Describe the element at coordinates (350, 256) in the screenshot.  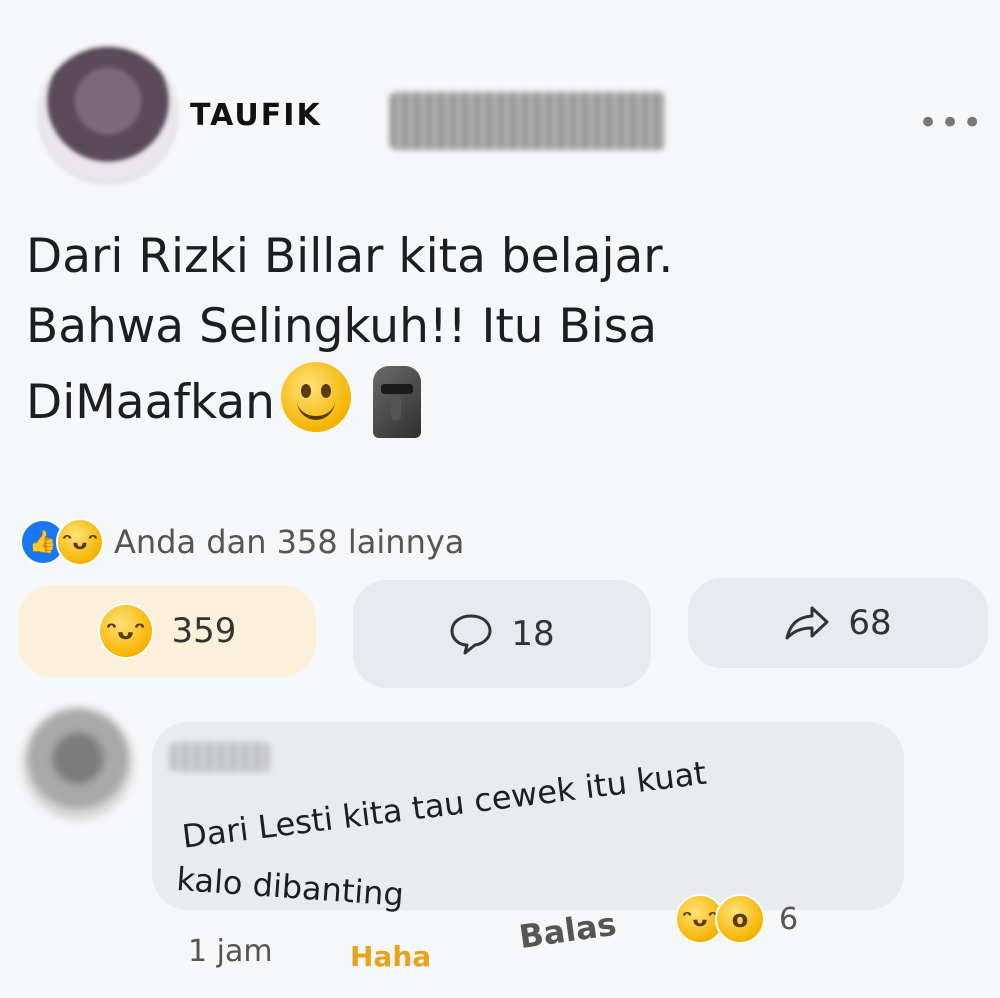
I see `post-text-line-1: Dari Rizki Billar kita belajar.` at that location.